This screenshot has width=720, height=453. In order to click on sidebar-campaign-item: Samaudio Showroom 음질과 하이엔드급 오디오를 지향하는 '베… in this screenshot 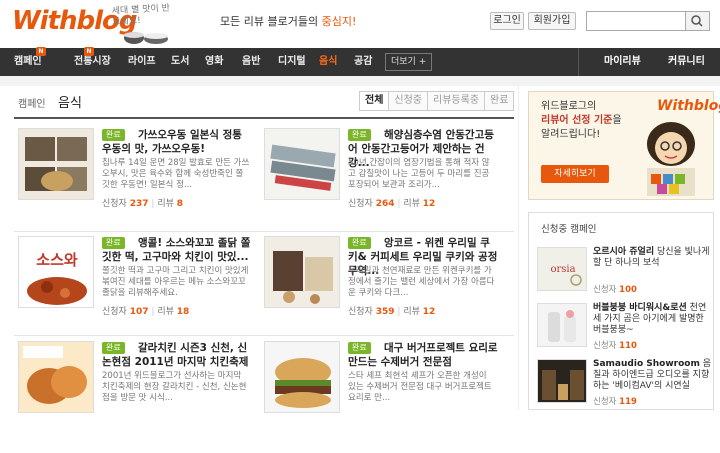, I will do `click(625, 388)`.